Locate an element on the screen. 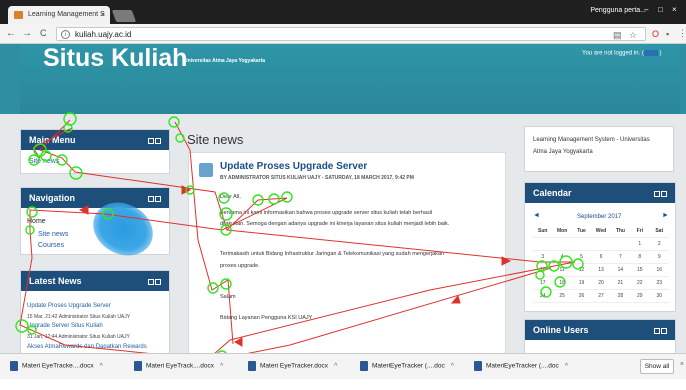 The height and width of the screenshot is (390, 686). nav-site-news: Site news is located at coordinates (53, 234).